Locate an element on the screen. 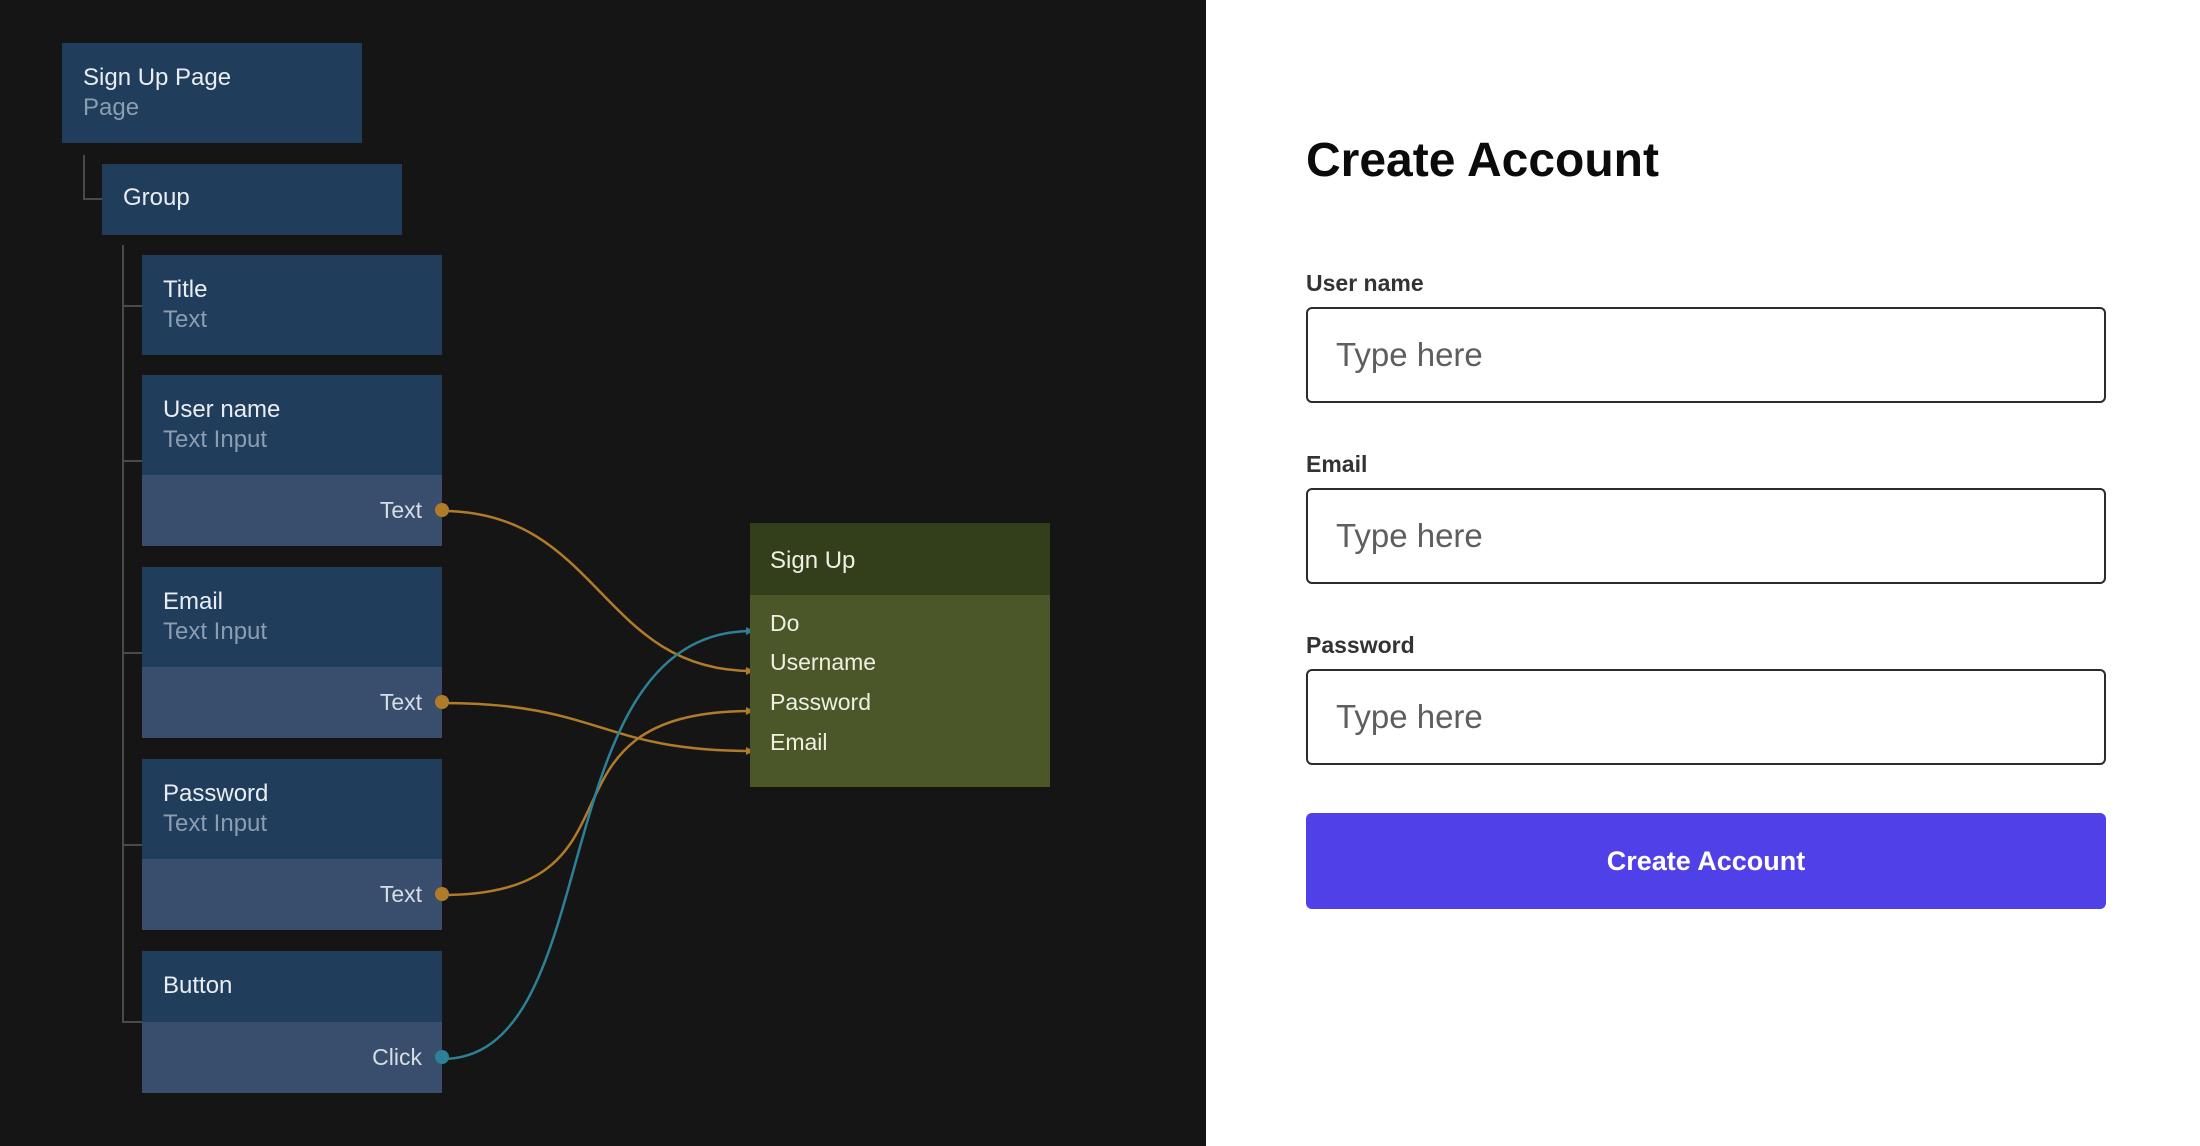  input-port-email: Email is located at coordinates (799, 742).